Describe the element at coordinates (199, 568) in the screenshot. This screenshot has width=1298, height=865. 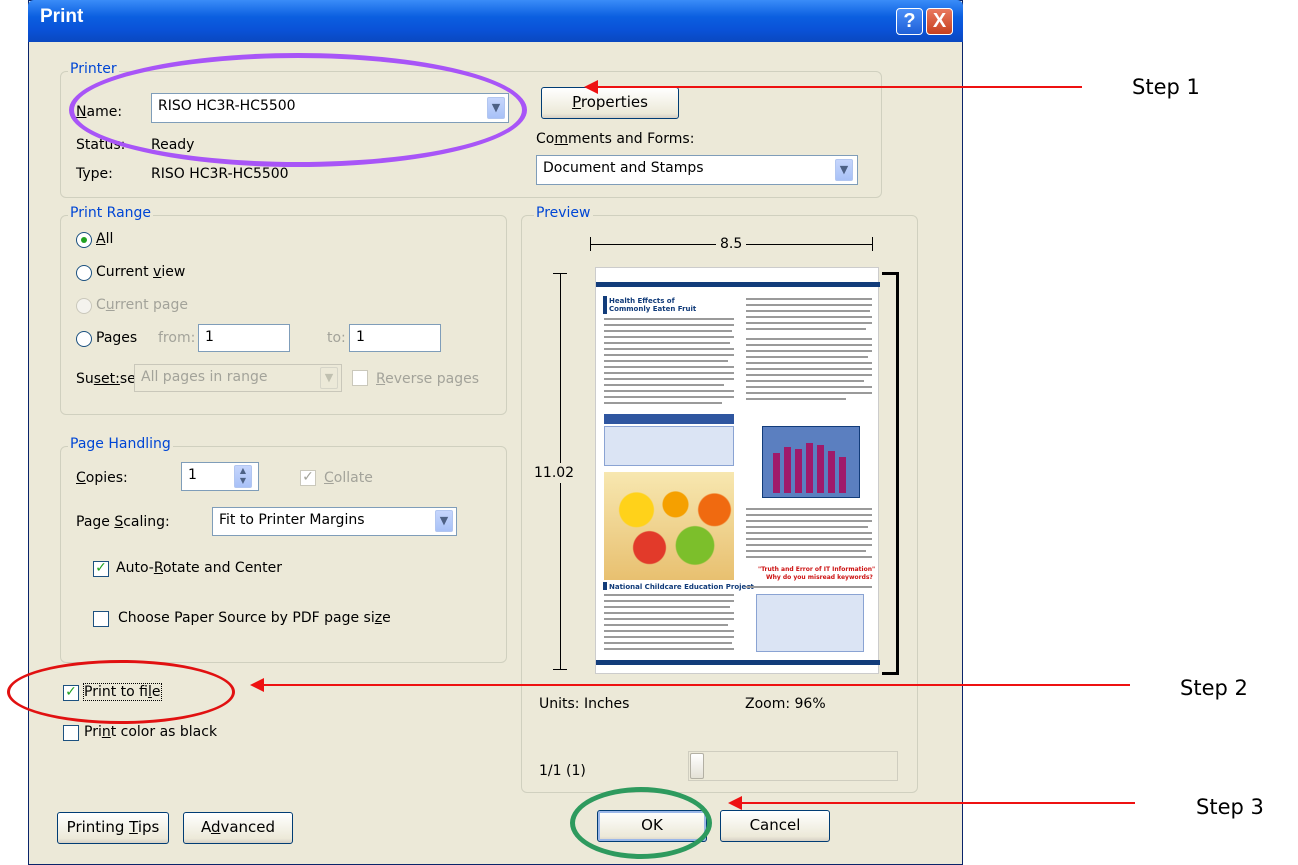
I see `auto-rotate-label: Auto-Rotate and Center` at that location.